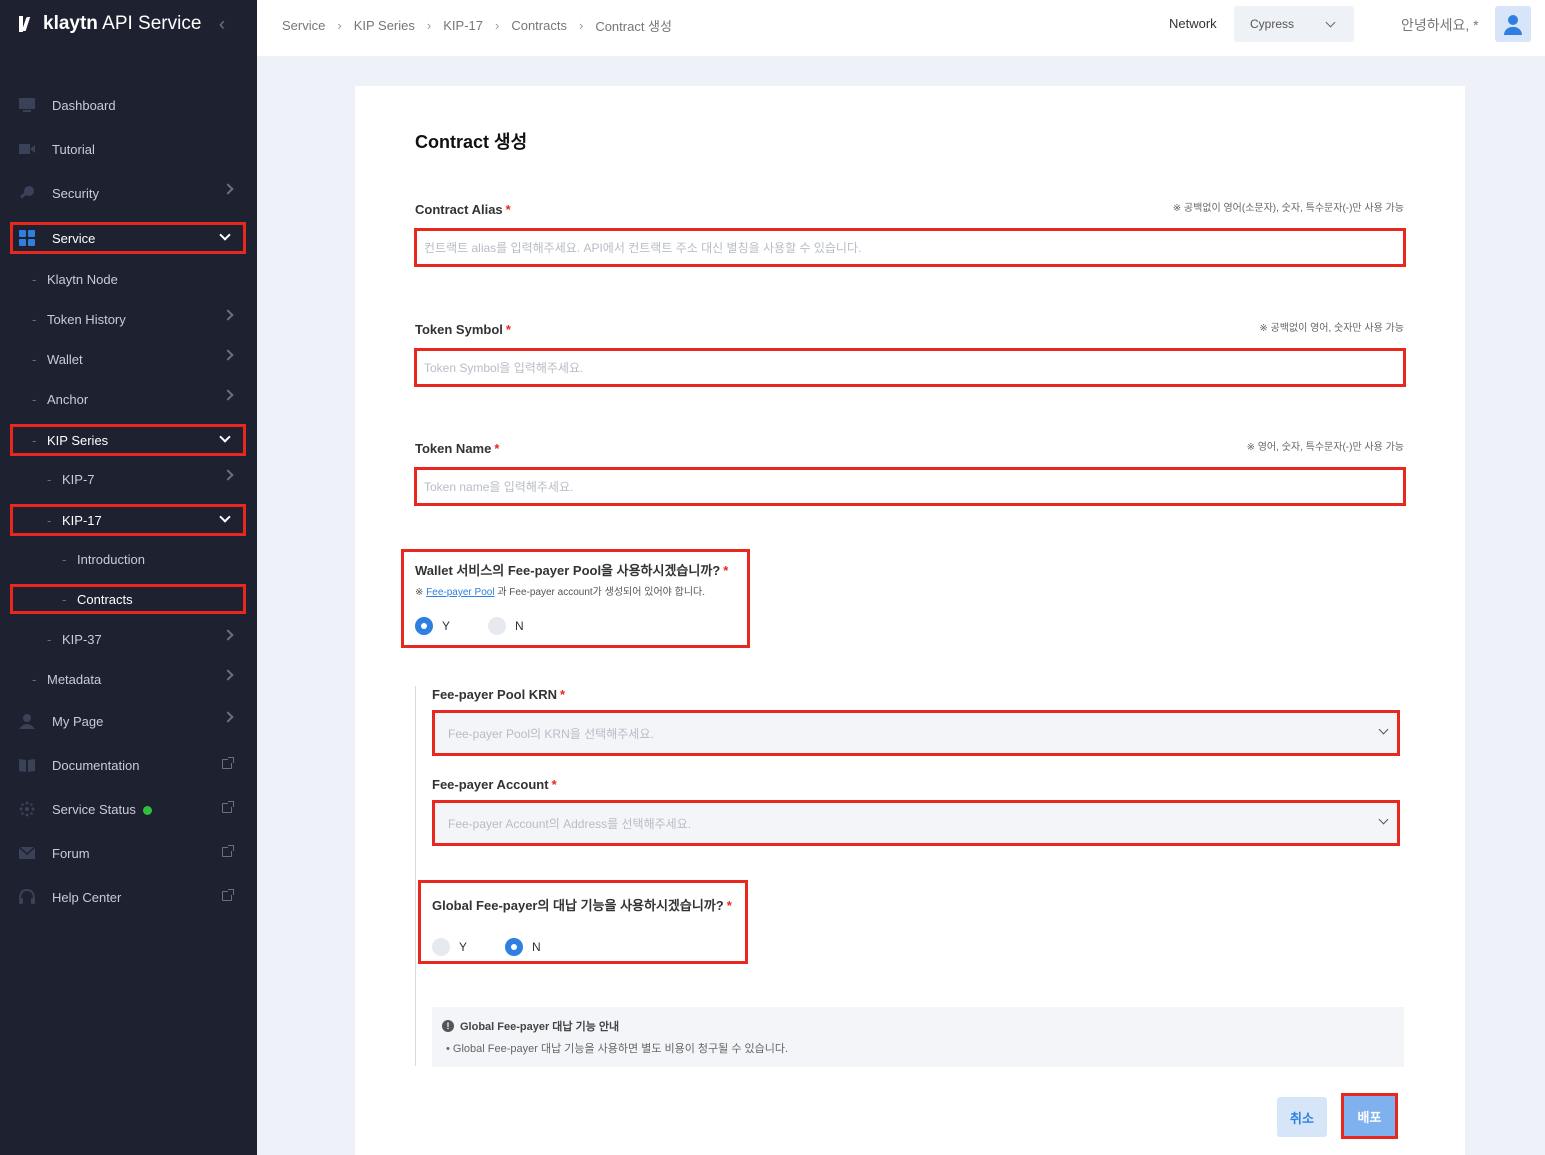 Image resolution: width=1545 pixels, height=1155 pixels. I want to click on sidebar-item-kip-series: - KIP Series, so click(128, 440).